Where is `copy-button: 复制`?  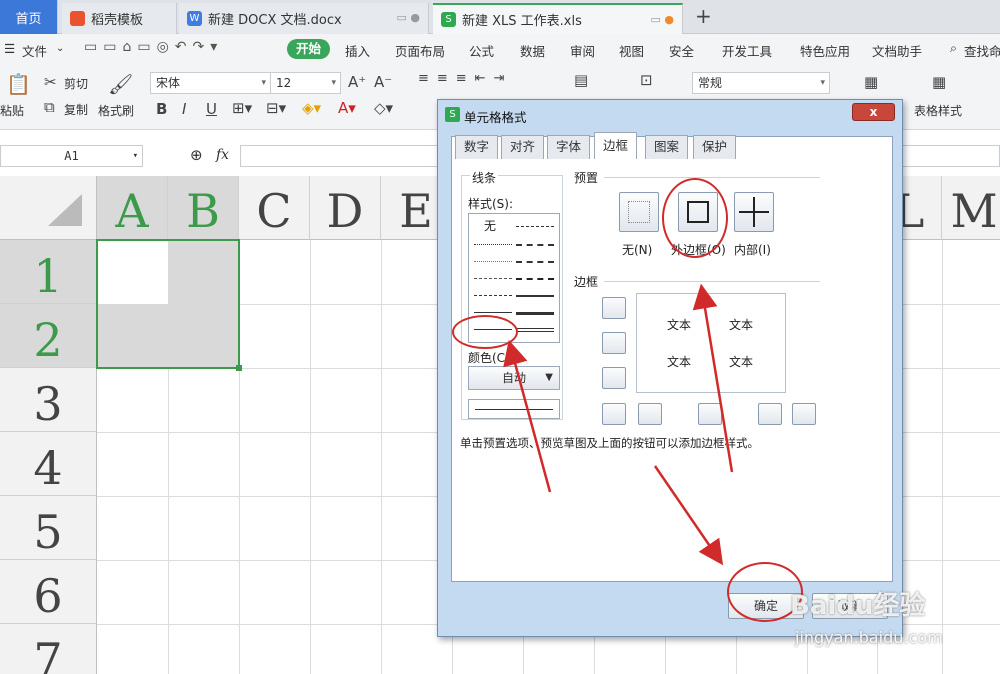
copy-button: 复制 is located at coordinates (76, 109).